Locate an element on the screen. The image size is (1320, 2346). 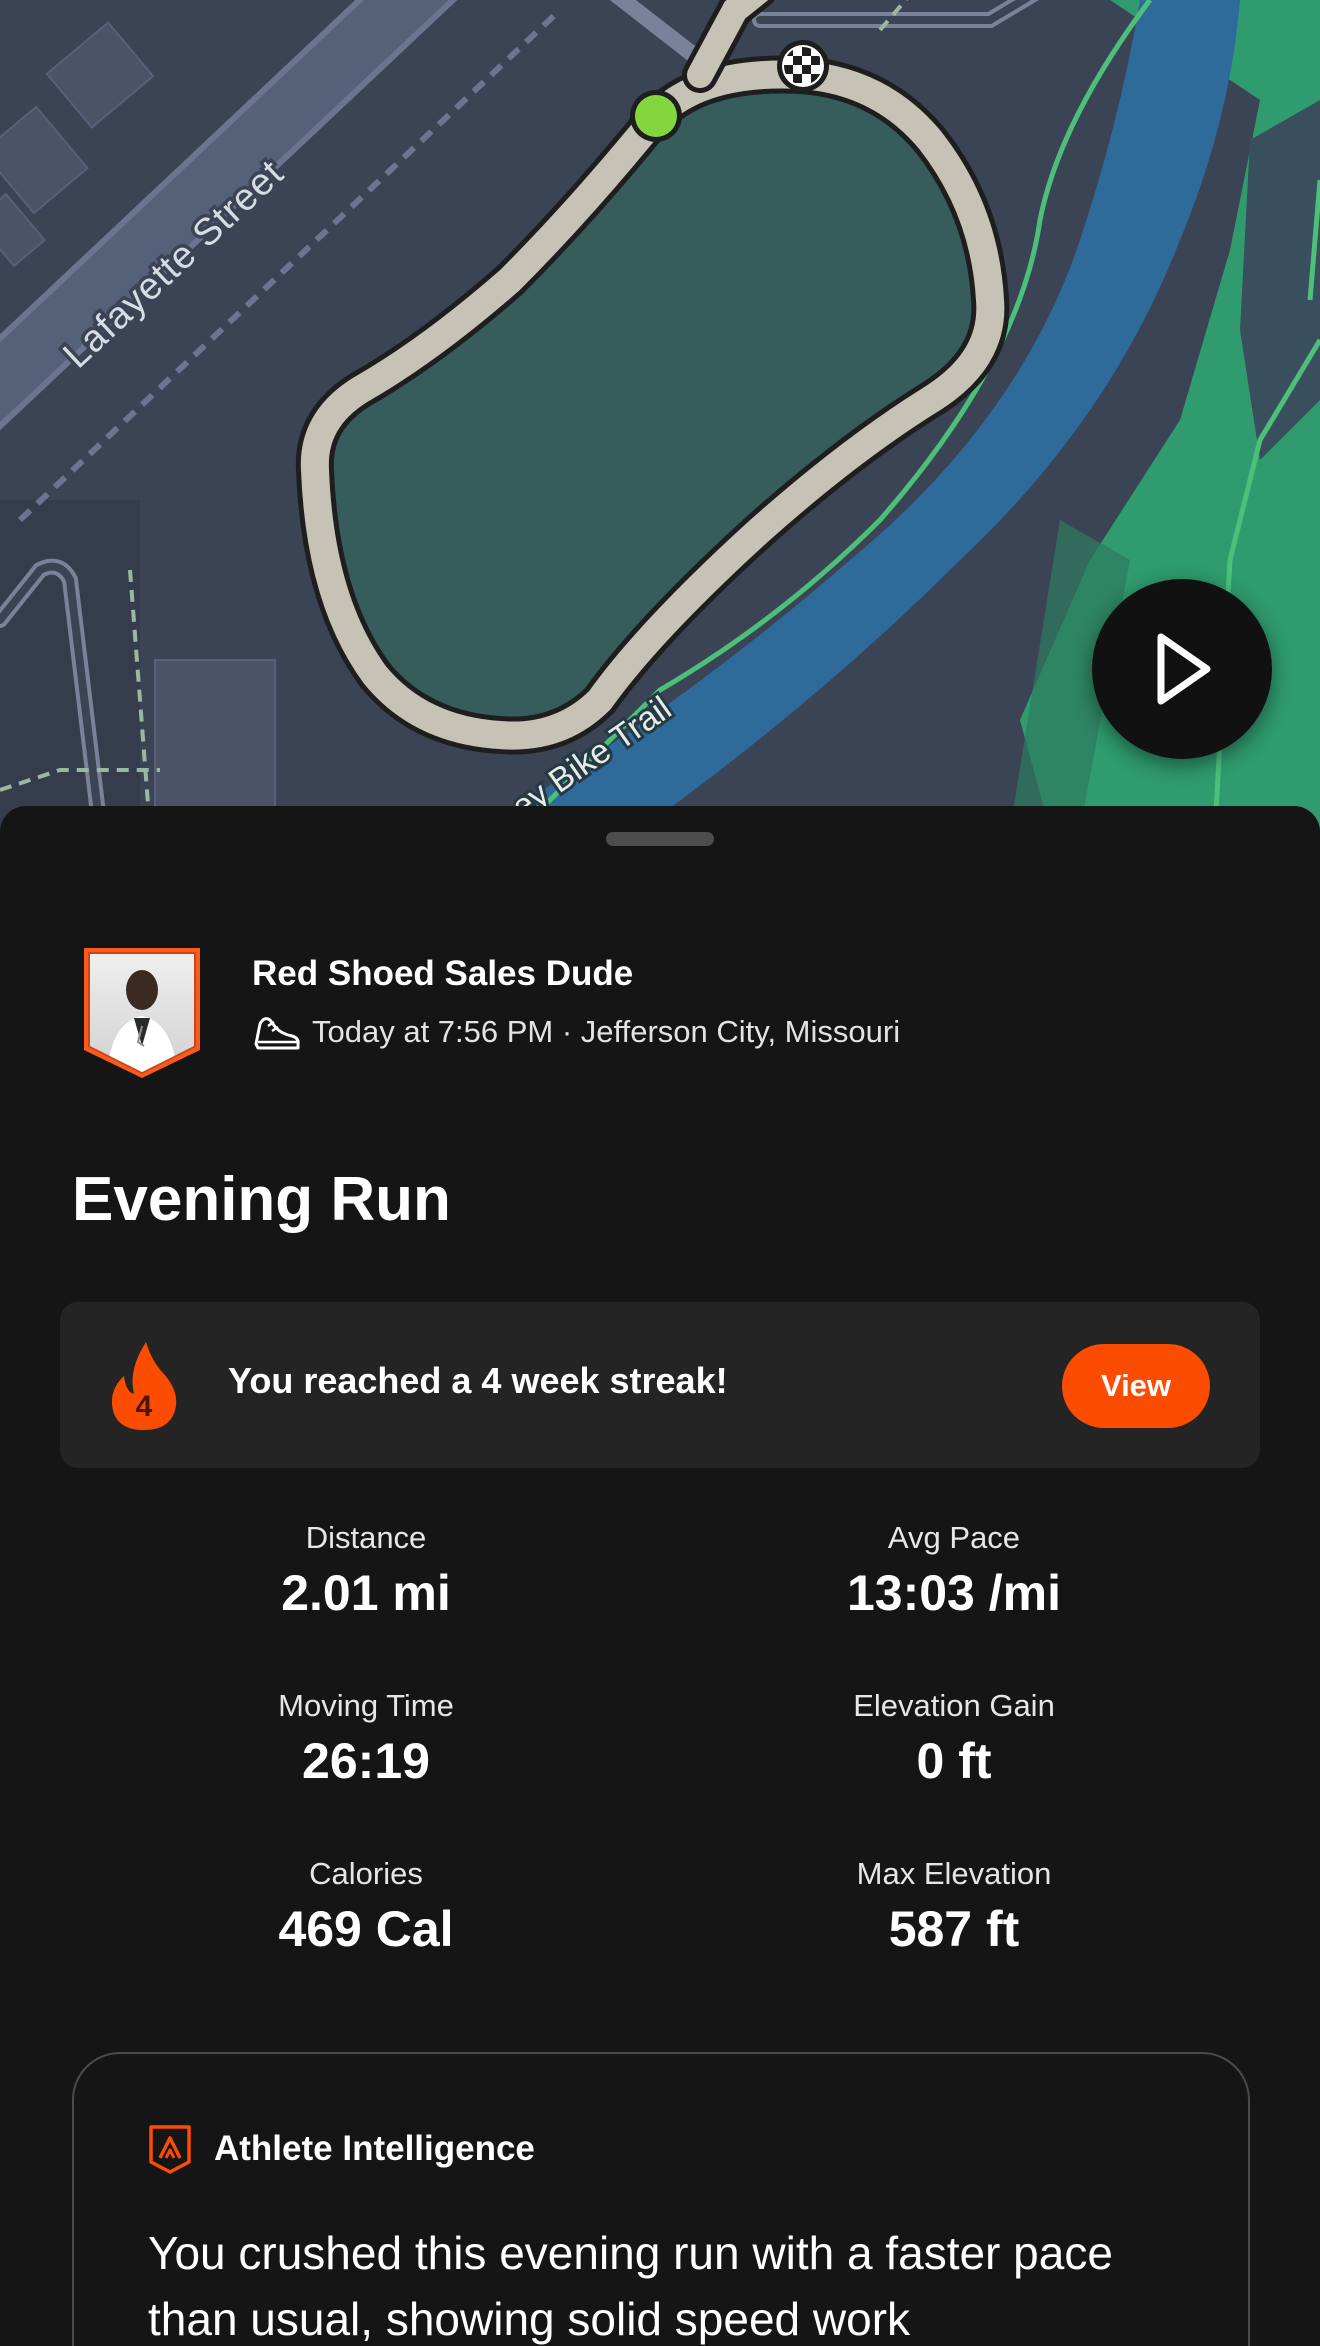
stat-moving-time: Moving Time 26:19 is located at coordinates (366, 1739).